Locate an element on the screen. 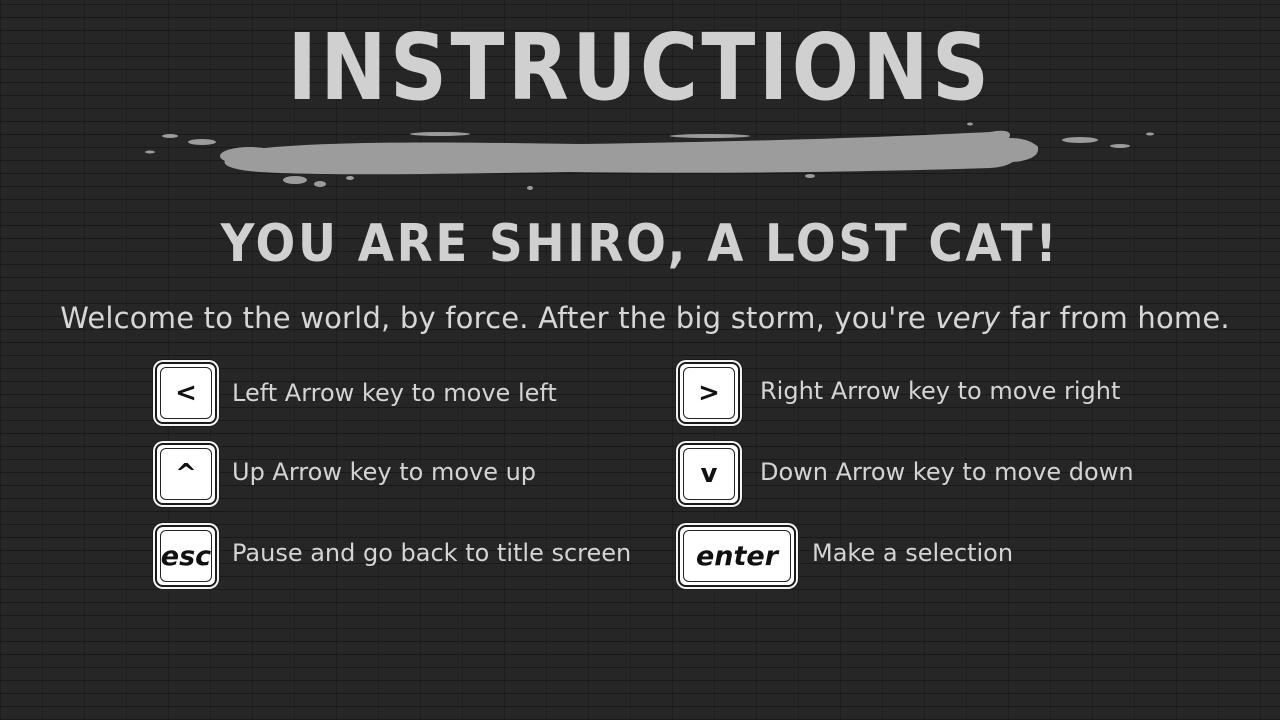 Image resolution: width=1280 pixels, height=720 pixels. enter-key-icon: enter is located at coordinates (737, 556).